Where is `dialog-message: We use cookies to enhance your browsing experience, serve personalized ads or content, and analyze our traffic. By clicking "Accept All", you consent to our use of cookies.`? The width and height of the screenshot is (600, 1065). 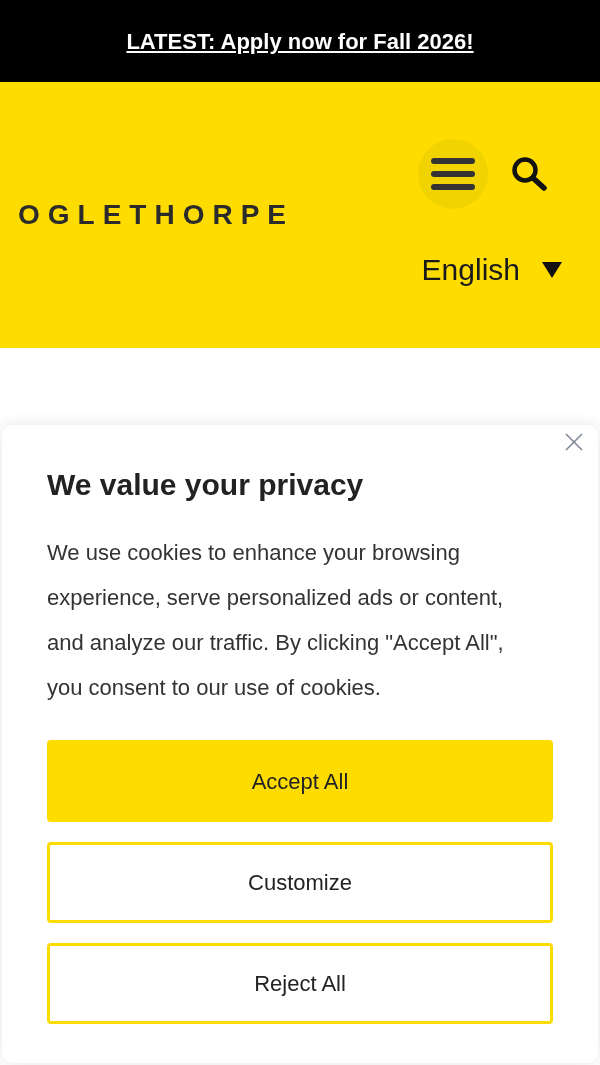
dialog-message: We use cookies to enhance your browsing experience, serve personalized ads or content, and analyze our traffic. By clicking "Accept All", you consent to our use of cookies. is located at coordinates (276, 620).